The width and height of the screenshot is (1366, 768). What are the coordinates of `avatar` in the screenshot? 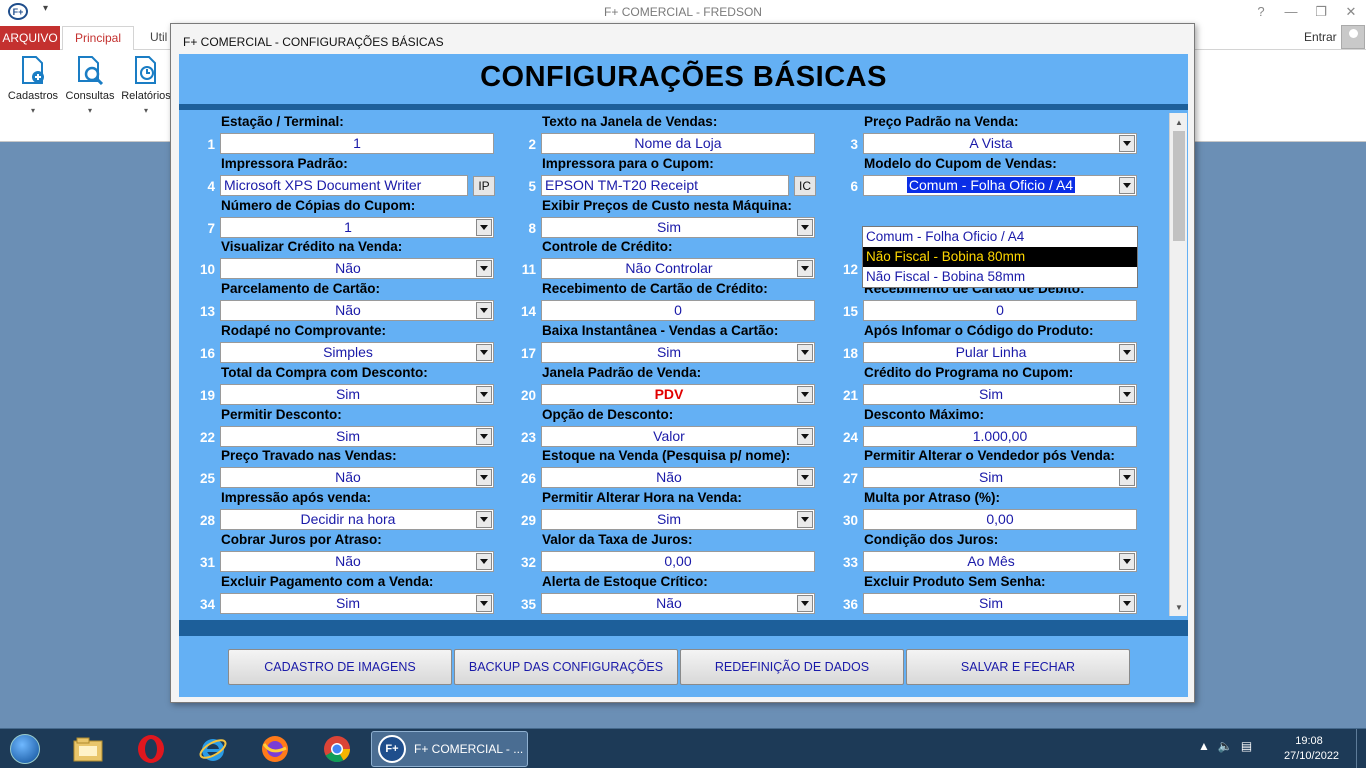 It's located at (1353, 37).